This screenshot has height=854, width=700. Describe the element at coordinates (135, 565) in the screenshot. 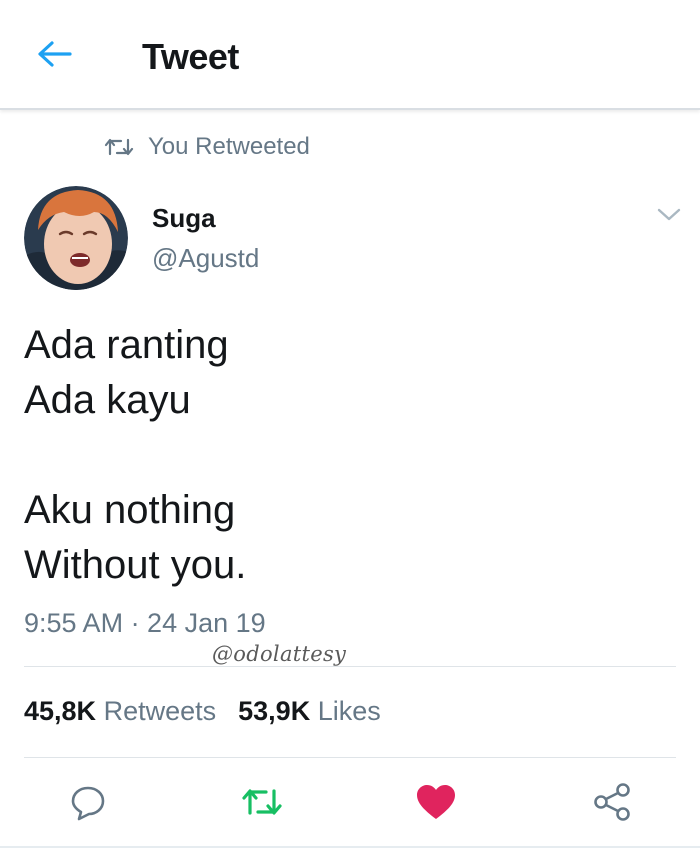

I see `tweet-line: Without you.` at that location.